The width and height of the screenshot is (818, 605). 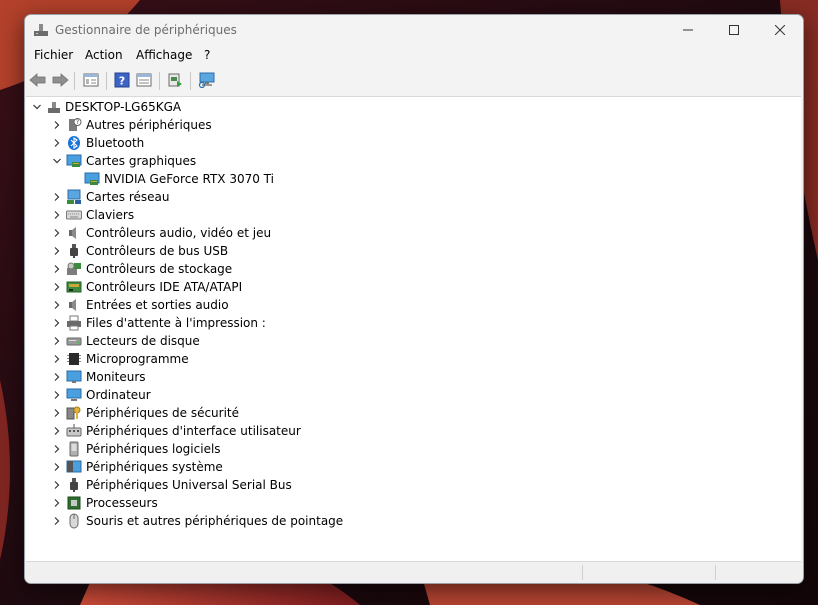 What do you see at coordinates (104, 55) in the screenshot?
I see `menu-action: Action` at bounding box center [104, 55].